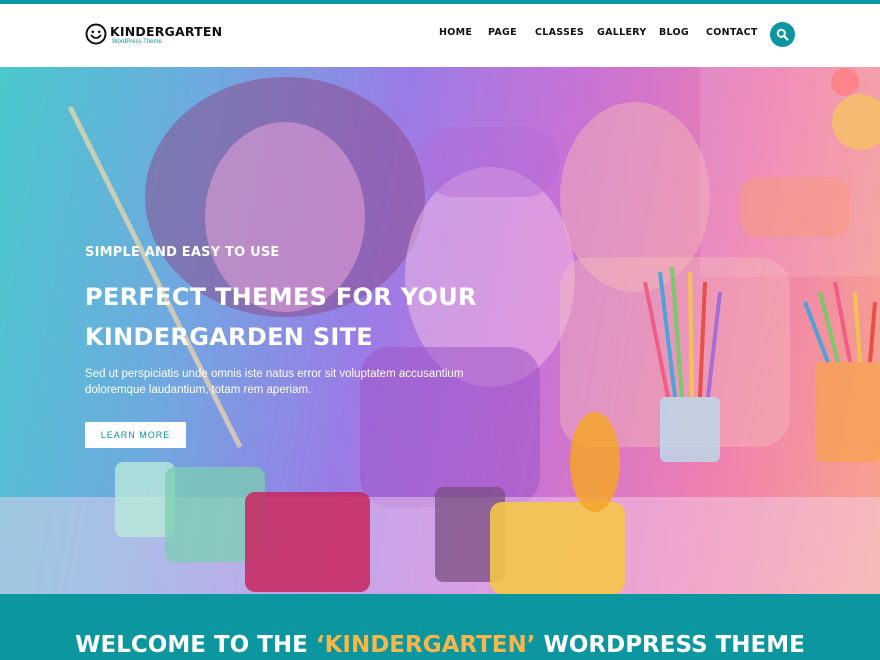 This screenshot has height=660, width=880. Describe the element at coordinates (622, 32) in the screenshot. I see `nav-item-gallery: GALLERY` at that location.